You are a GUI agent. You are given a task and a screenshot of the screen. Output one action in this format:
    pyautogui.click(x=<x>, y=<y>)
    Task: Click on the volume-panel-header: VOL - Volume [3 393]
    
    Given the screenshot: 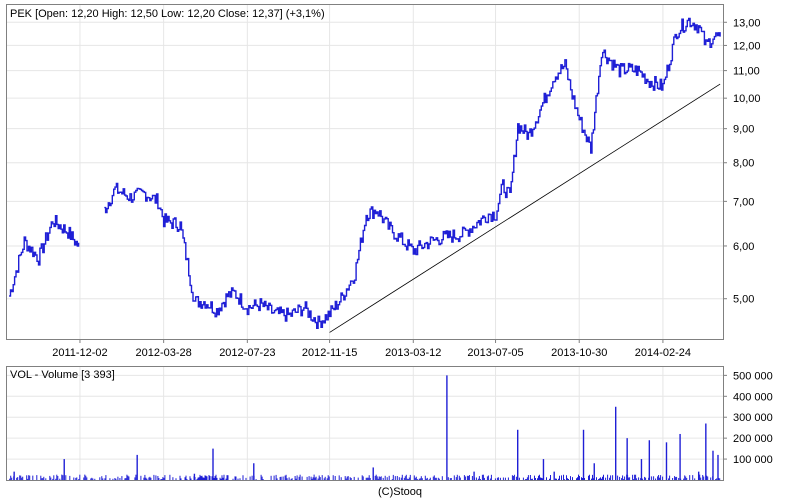 What is the action you would take?
    pyautogui.click(x=62, y=375)
    